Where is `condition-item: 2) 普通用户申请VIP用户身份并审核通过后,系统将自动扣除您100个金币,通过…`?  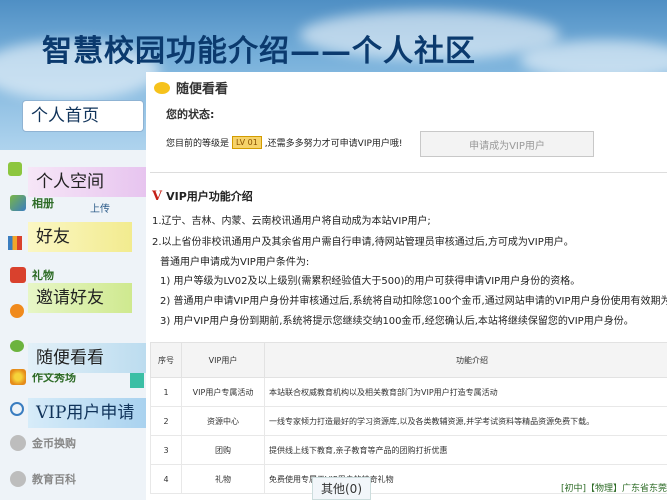
condition-item: 2) 普通用户申请VIP用户身份并审核通过后,系统将自动扣除您100个金币,通过… is located at coordinates (413, 301).